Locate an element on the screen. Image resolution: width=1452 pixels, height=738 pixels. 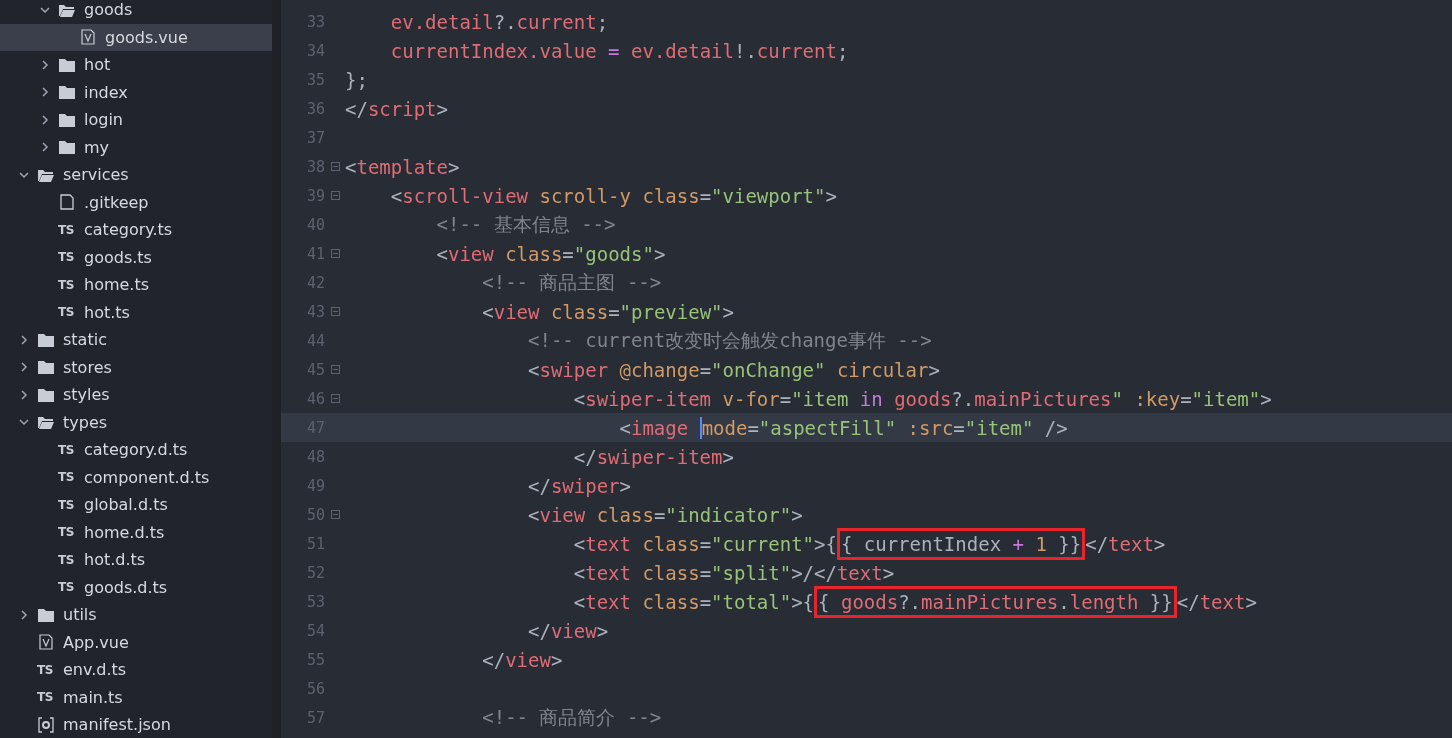
file-tree-item: utils is located at coordinates (136, 615).